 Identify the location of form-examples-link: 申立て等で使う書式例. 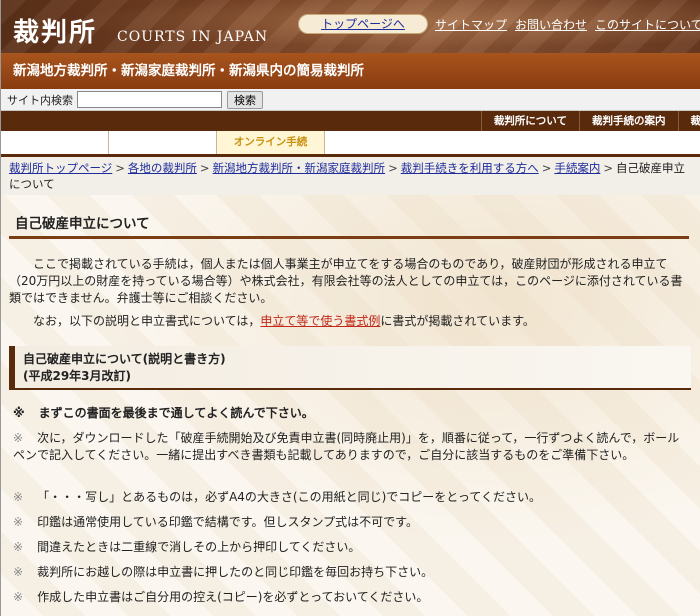
(320, 321).